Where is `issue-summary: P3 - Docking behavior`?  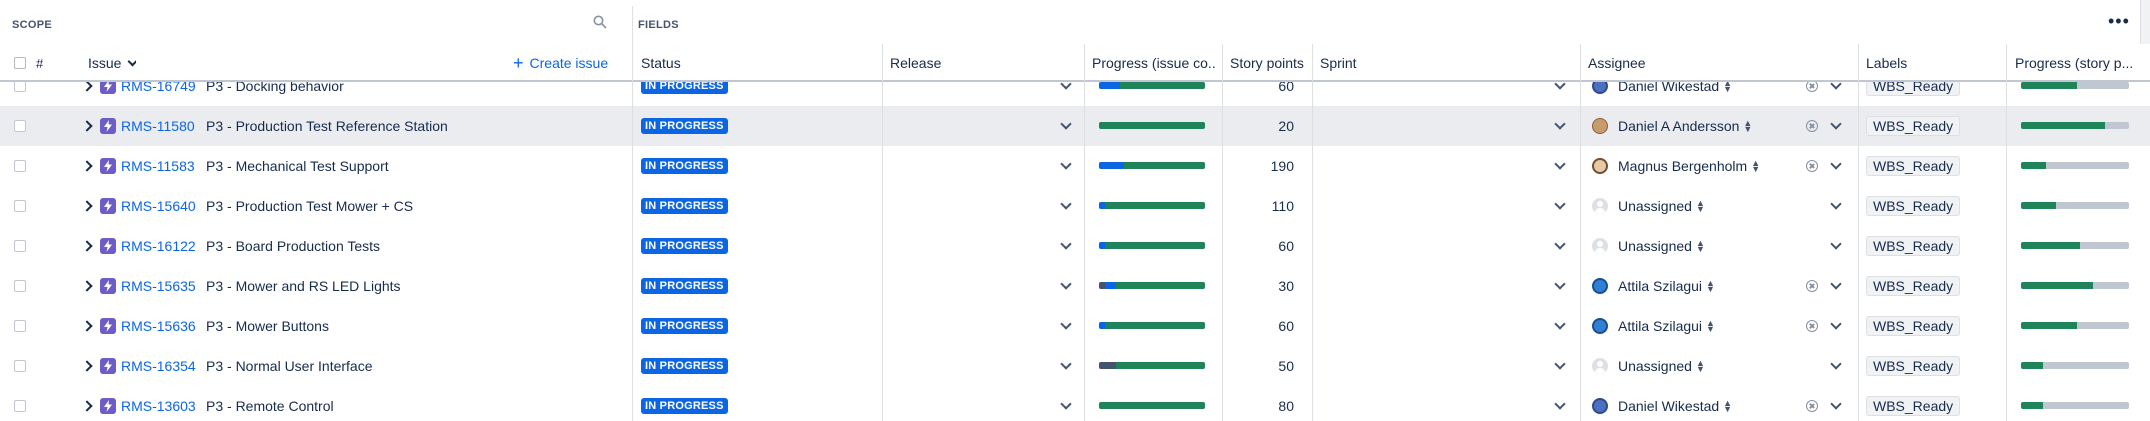
issue-summary: P3 - Docking behavior is located at coordinates (275, 94).